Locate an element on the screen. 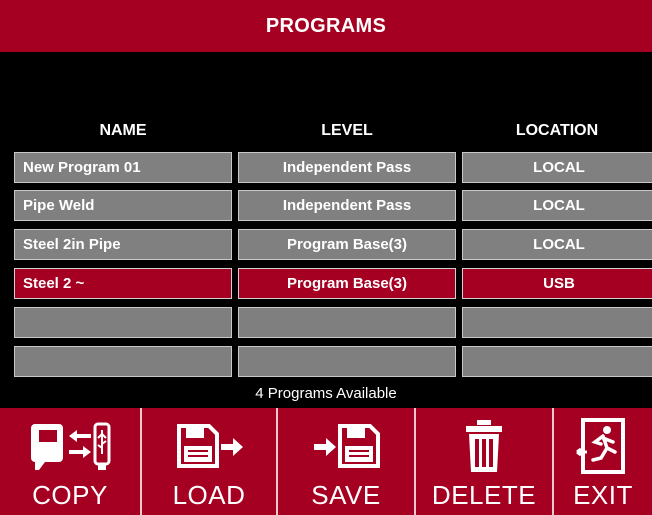  copy-usb-icon is located at coordinates (70, 446).